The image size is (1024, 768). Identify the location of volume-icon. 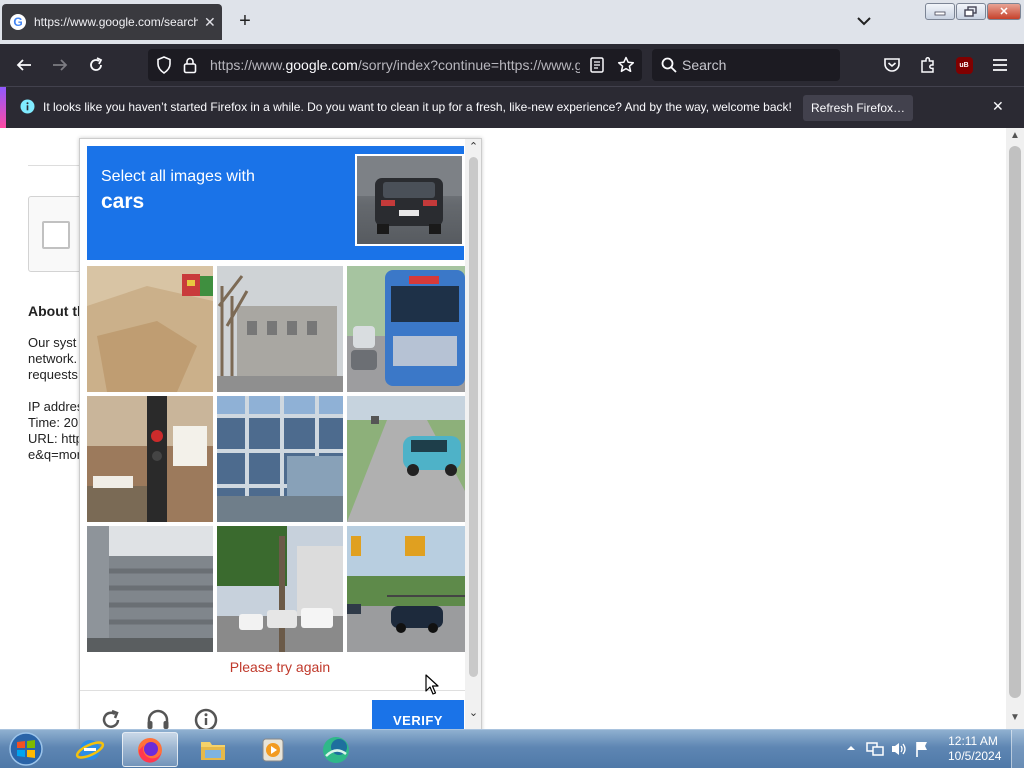
(899, 749).